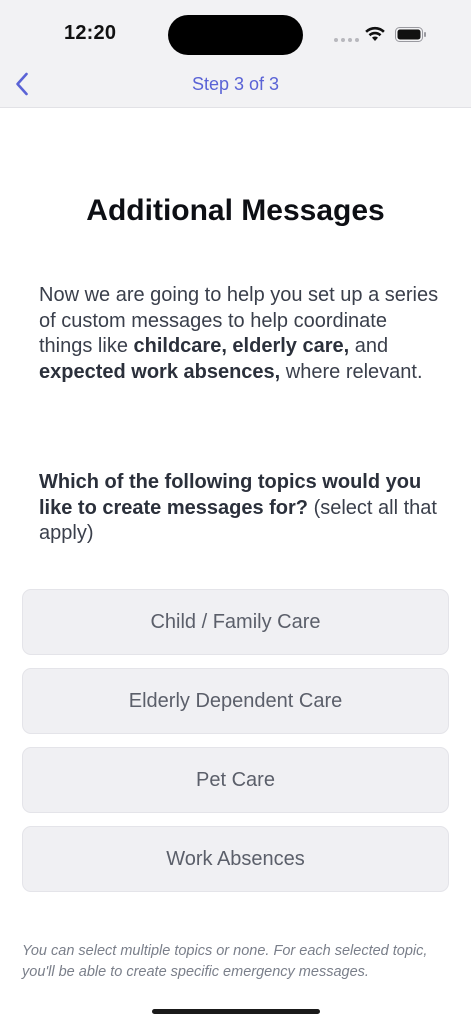 The image size is (471, 1024). I want to click on nav-step-title: Step 3 of 3, so click(235, 84).